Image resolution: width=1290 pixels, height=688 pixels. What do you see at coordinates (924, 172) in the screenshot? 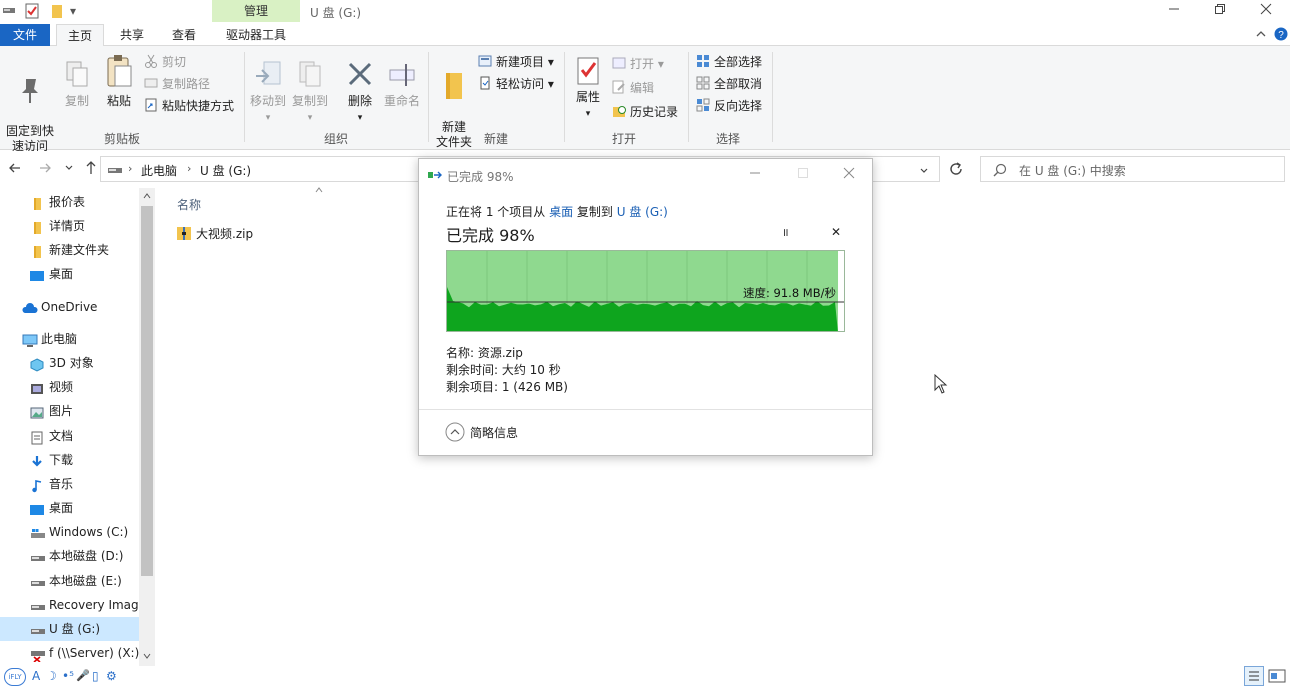
I see `address-dropdown-icon` at bounding box center [924, 172].